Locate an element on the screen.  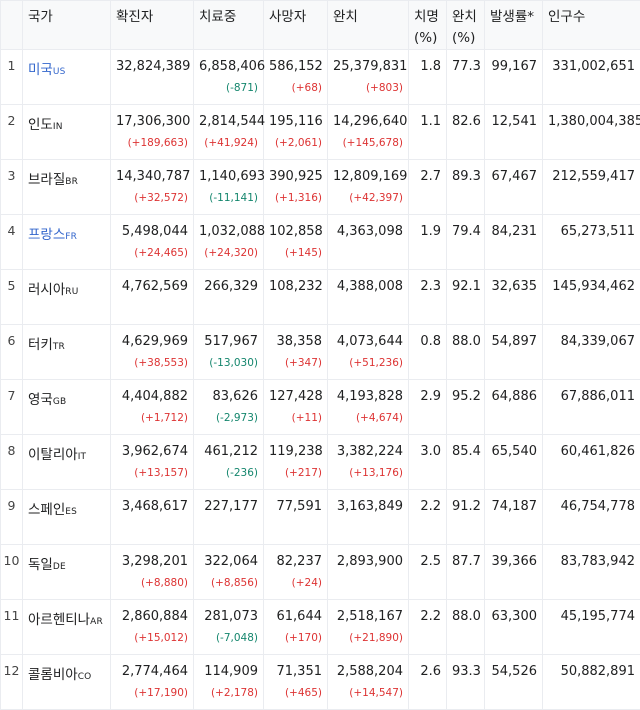
confirmed-cell: 3,962,674(+13,157) is located at coordinates (152, 462).